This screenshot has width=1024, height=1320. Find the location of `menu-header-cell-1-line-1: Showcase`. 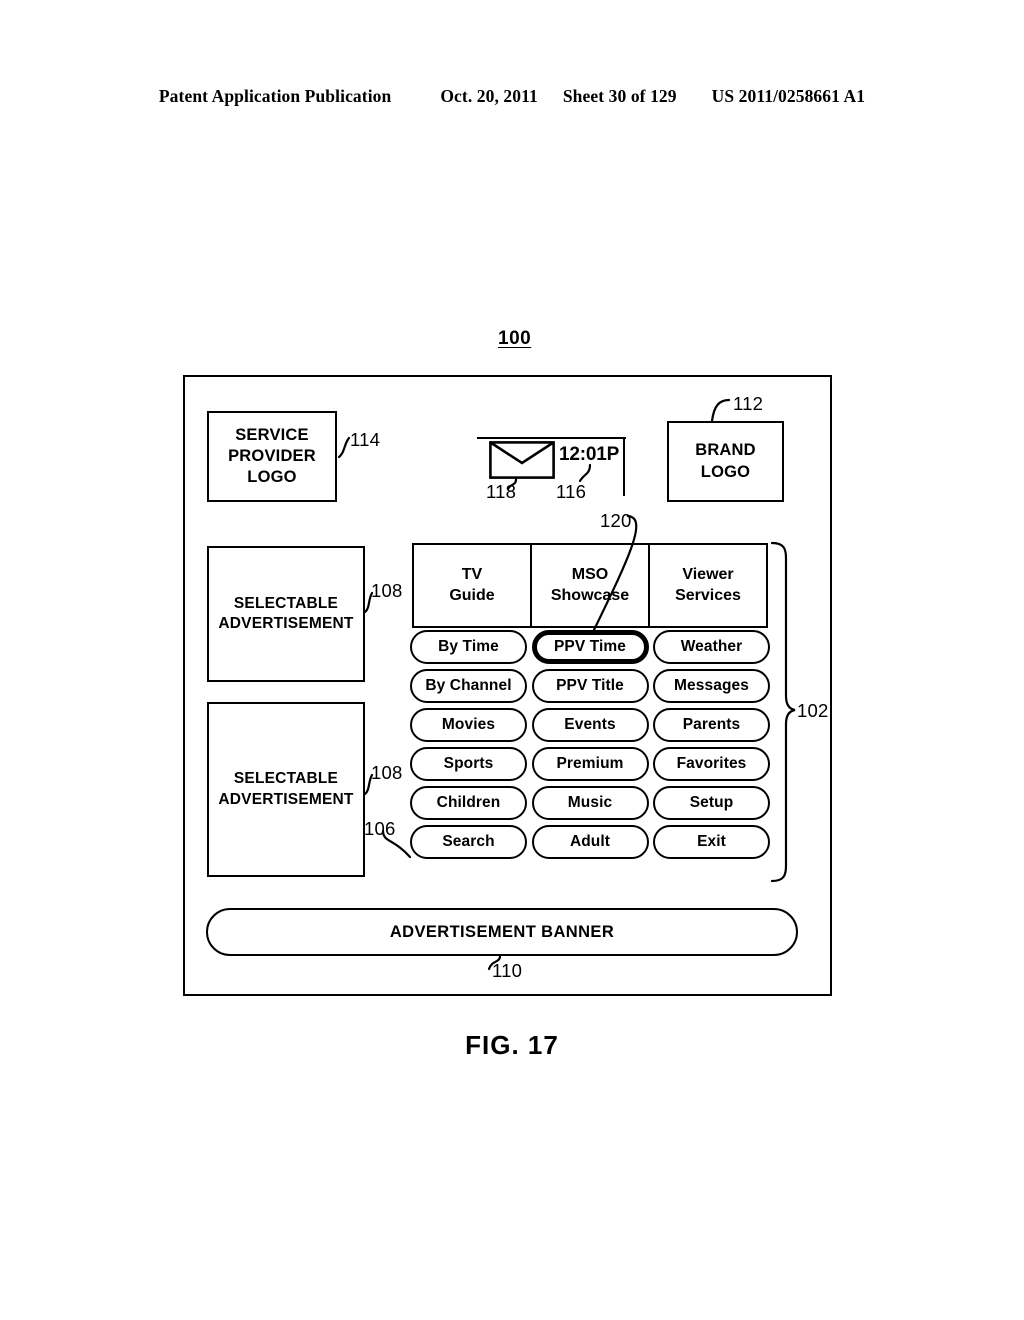

menu-header-cell-1-line-1: Showcase is located at coordinates (590, 595).